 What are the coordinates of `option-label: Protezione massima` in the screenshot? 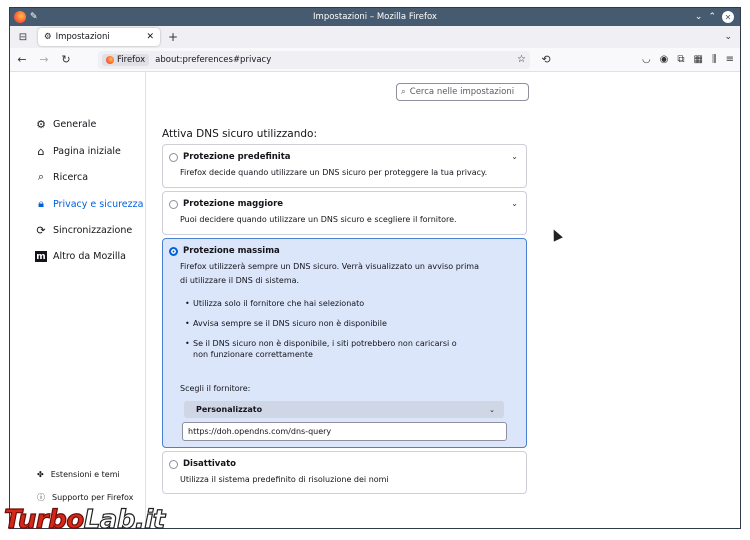 It's located at (231, 251).